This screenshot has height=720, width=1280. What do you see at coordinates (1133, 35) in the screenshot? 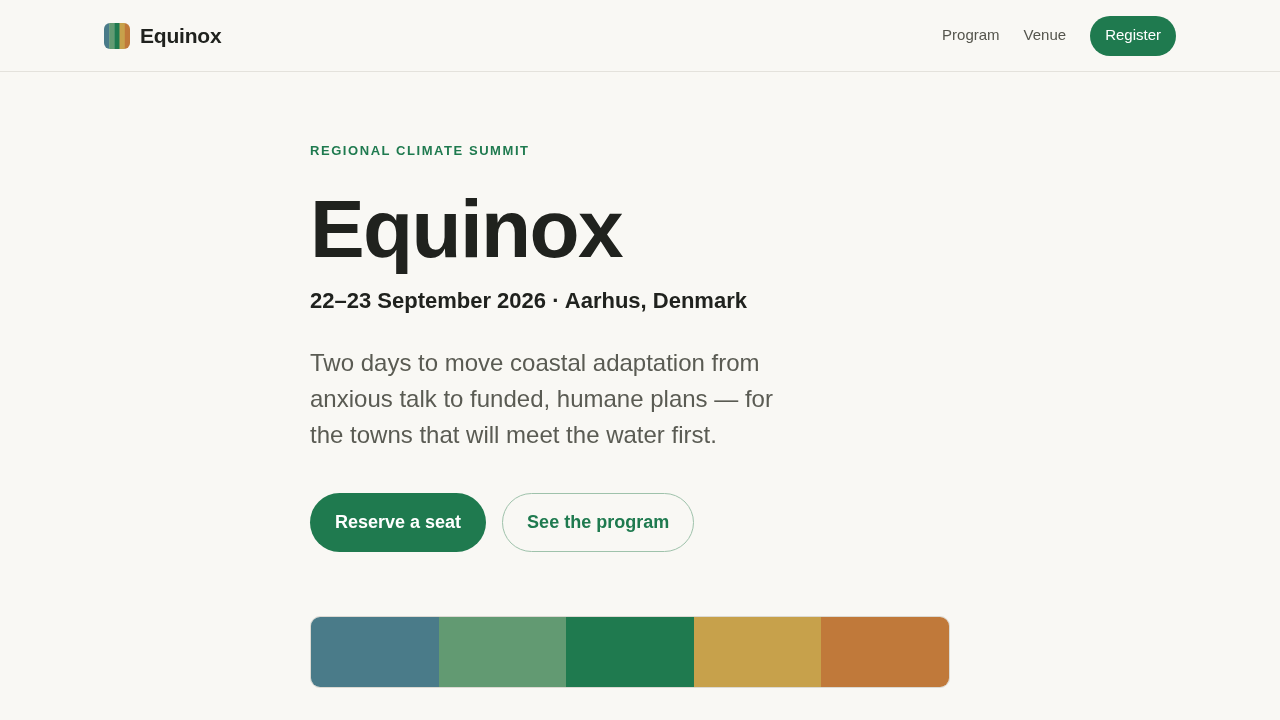
I see `register-button: Register` at bounding box center [1133, 35].